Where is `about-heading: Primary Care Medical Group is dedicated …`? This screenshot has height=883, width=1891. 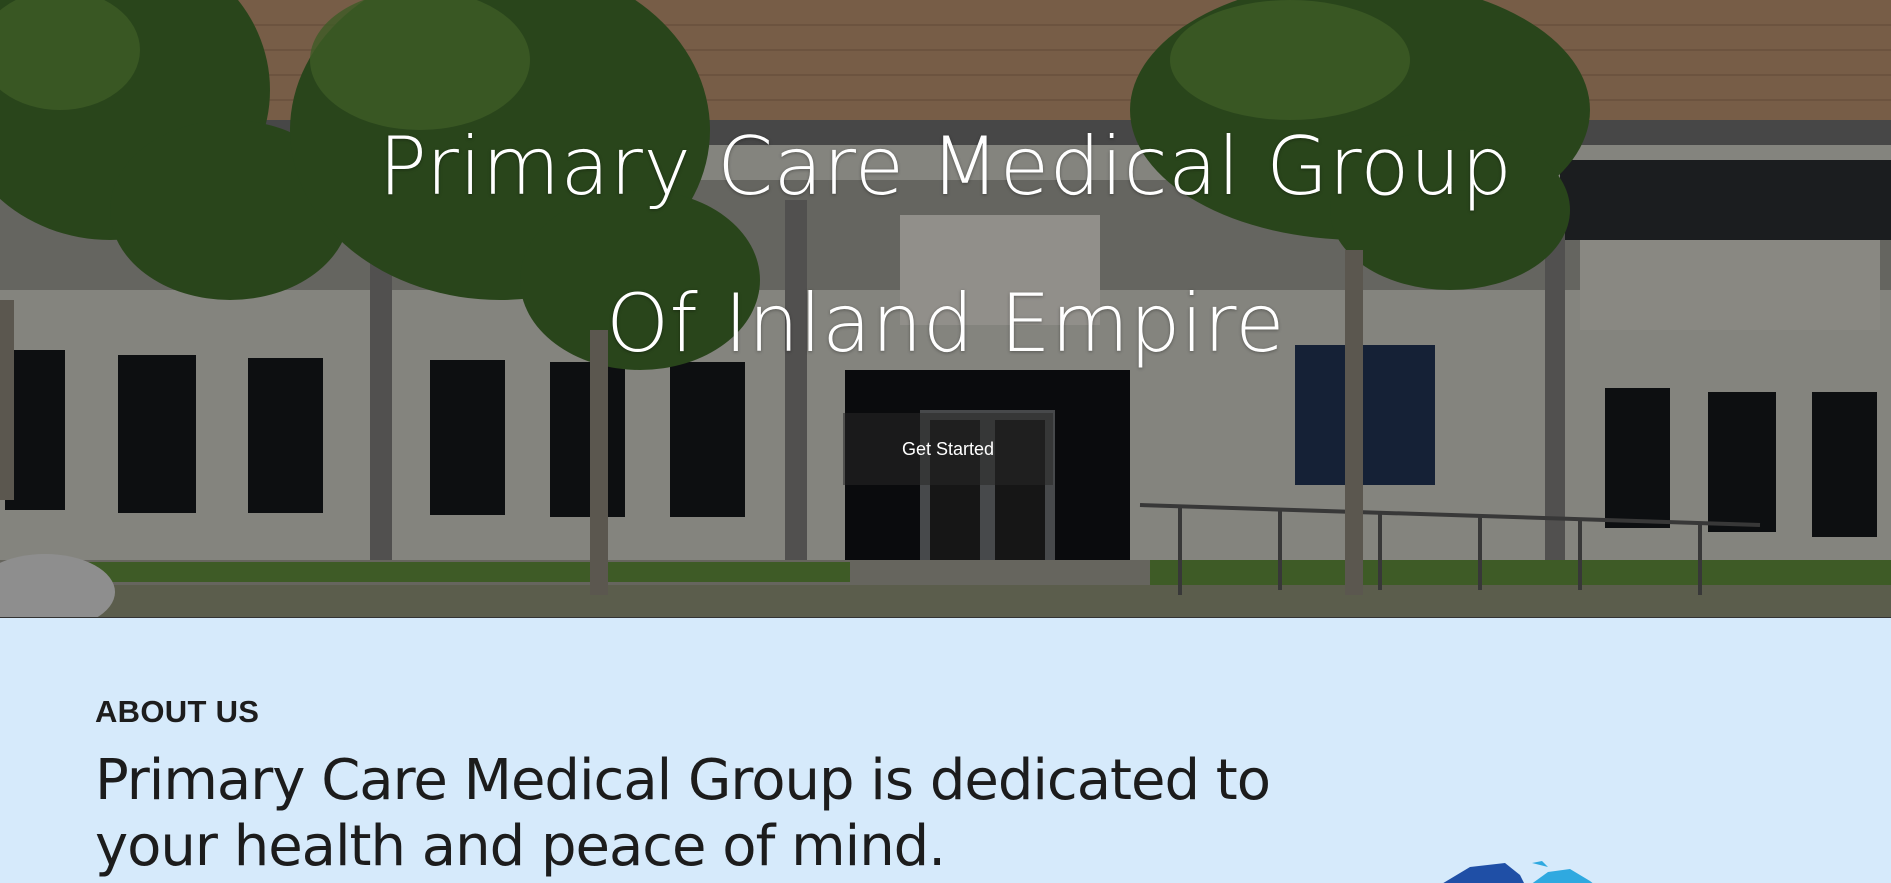
about-heading: Primary Care Medical Group is dedicated … is located at coordinates (683, 813).